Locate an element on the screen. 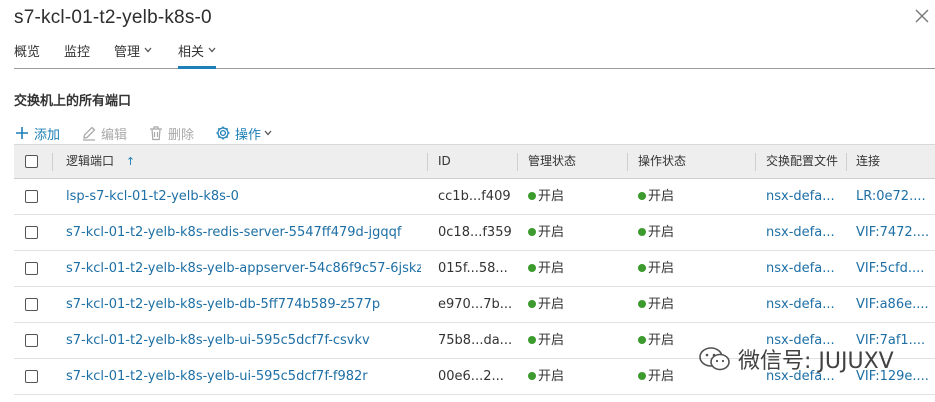  column-header-admin-state: 管理状态 is located at coordinates (552, 161).